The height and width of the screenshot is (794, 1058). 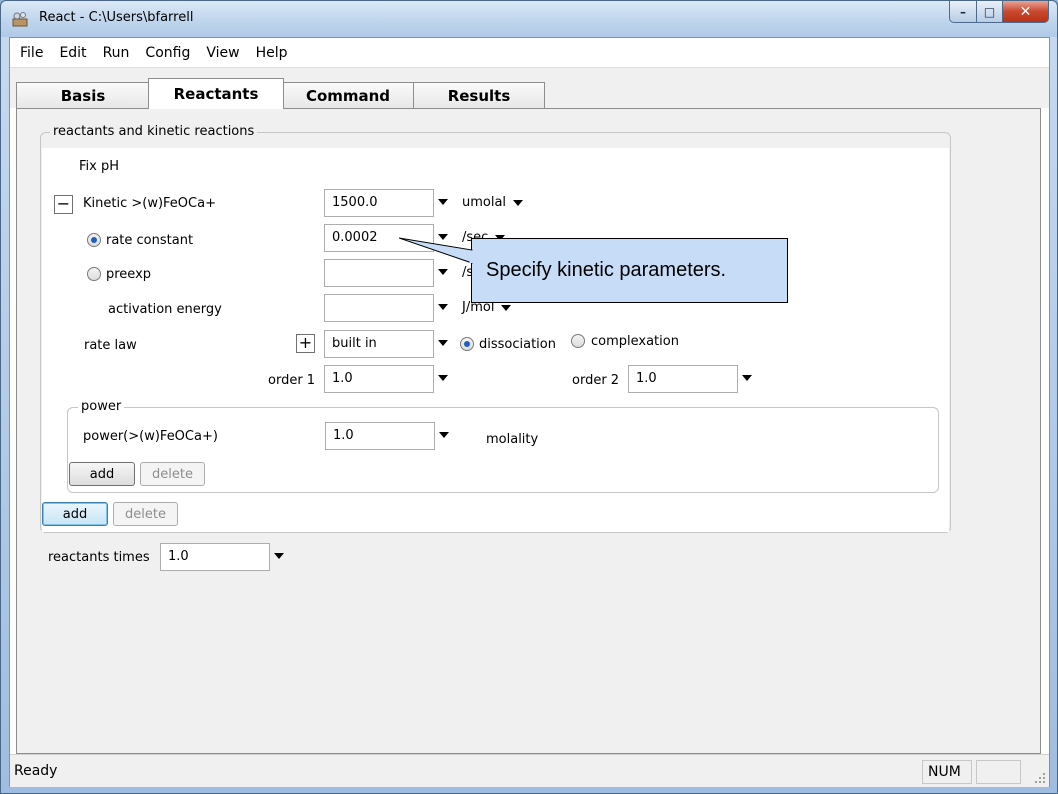 I want to click on power-term-field: 1.0, so click(x=380, y=436).